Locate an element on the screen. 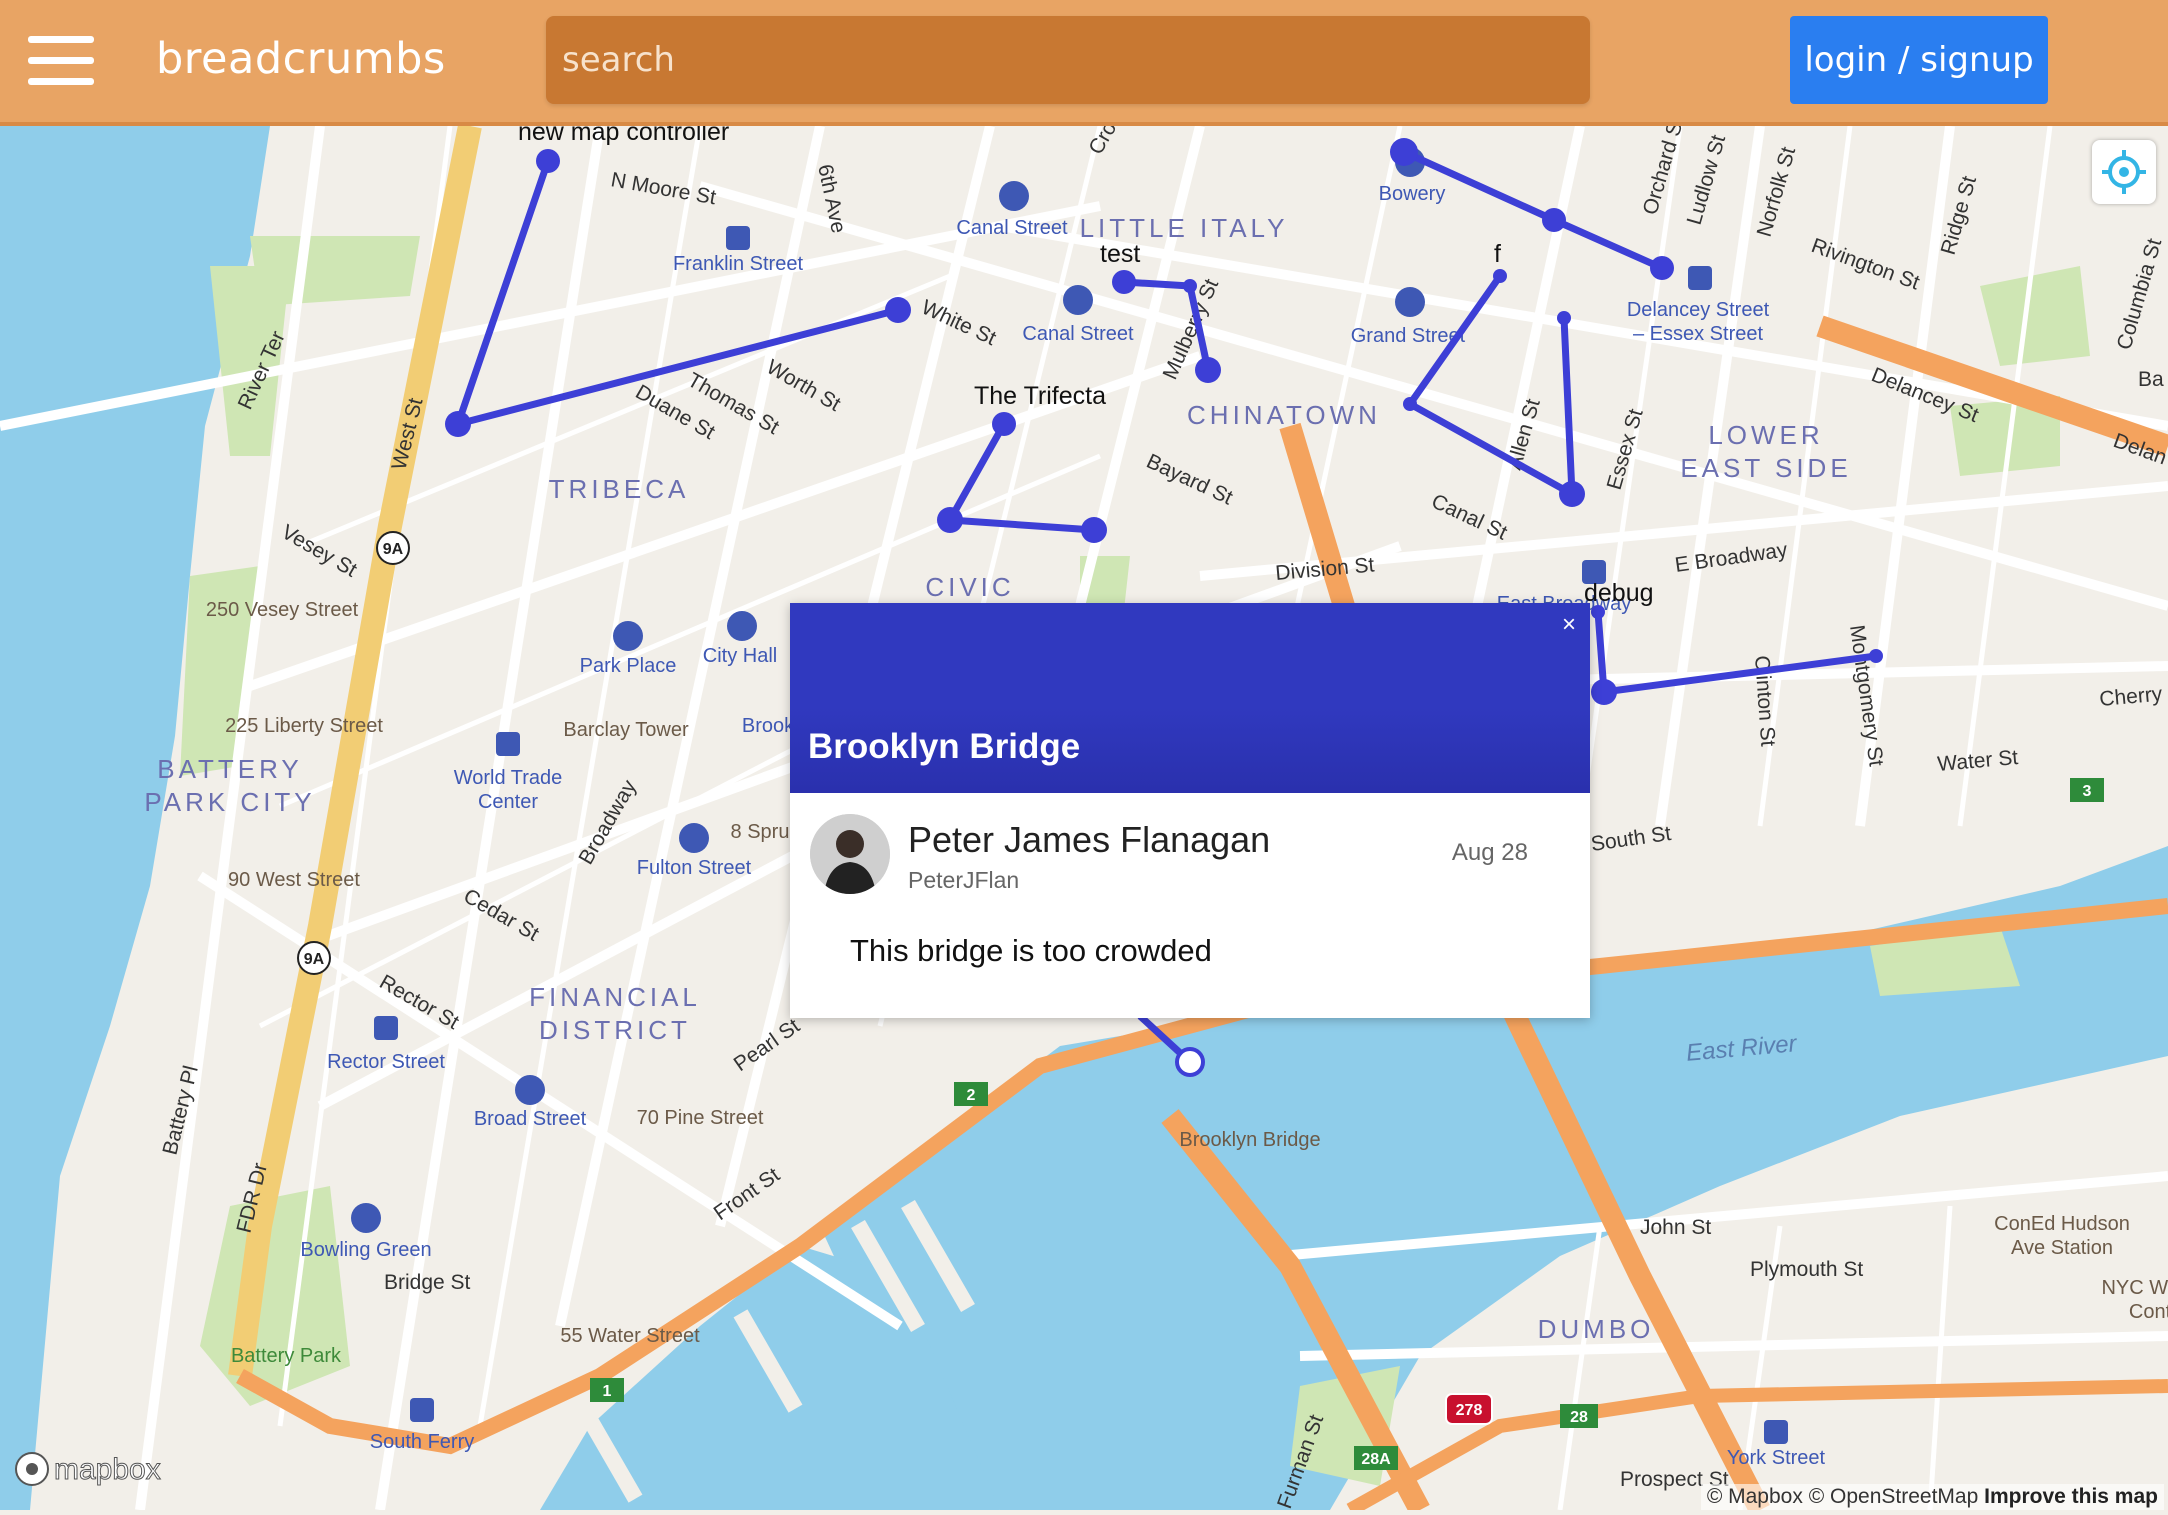 Image resolution: width=2168 pixels, height=1515 pixels. popup-header: × Brooklyn Bridge is located at coordinates (1190, 698).